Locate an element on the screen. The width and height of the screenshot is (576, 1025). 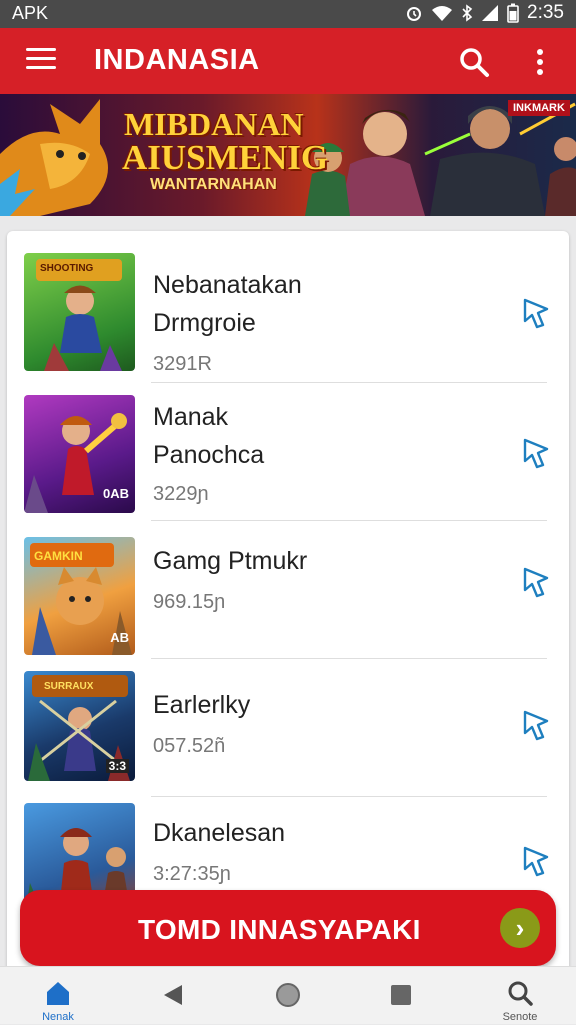
thumb-label: SHOOTING is located at coordinates (67, 268).